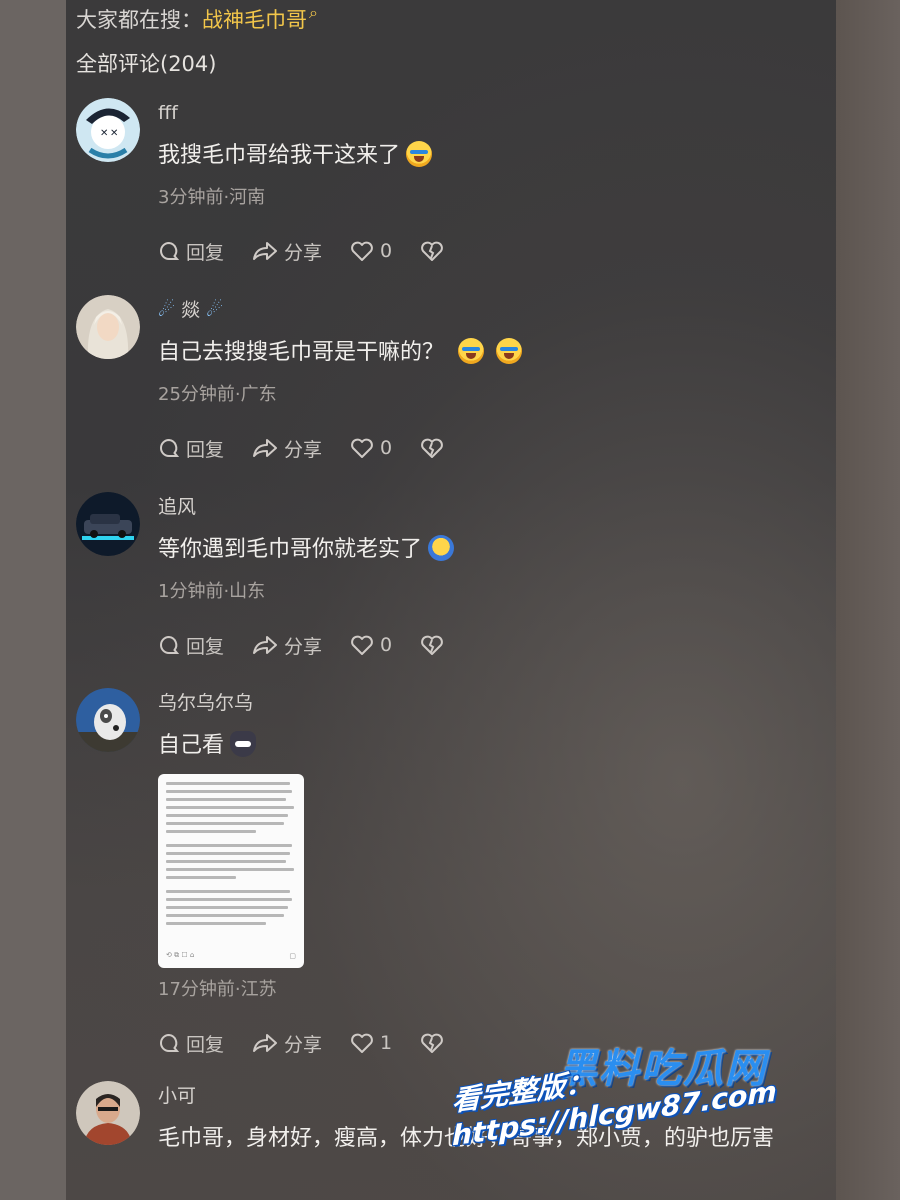  What do you see at coordinates (488, 353) in the screenshot?
I see `comment-text: 自己去搜搜毛巾哥是干嘛的？` at bounding box center [488, 353].